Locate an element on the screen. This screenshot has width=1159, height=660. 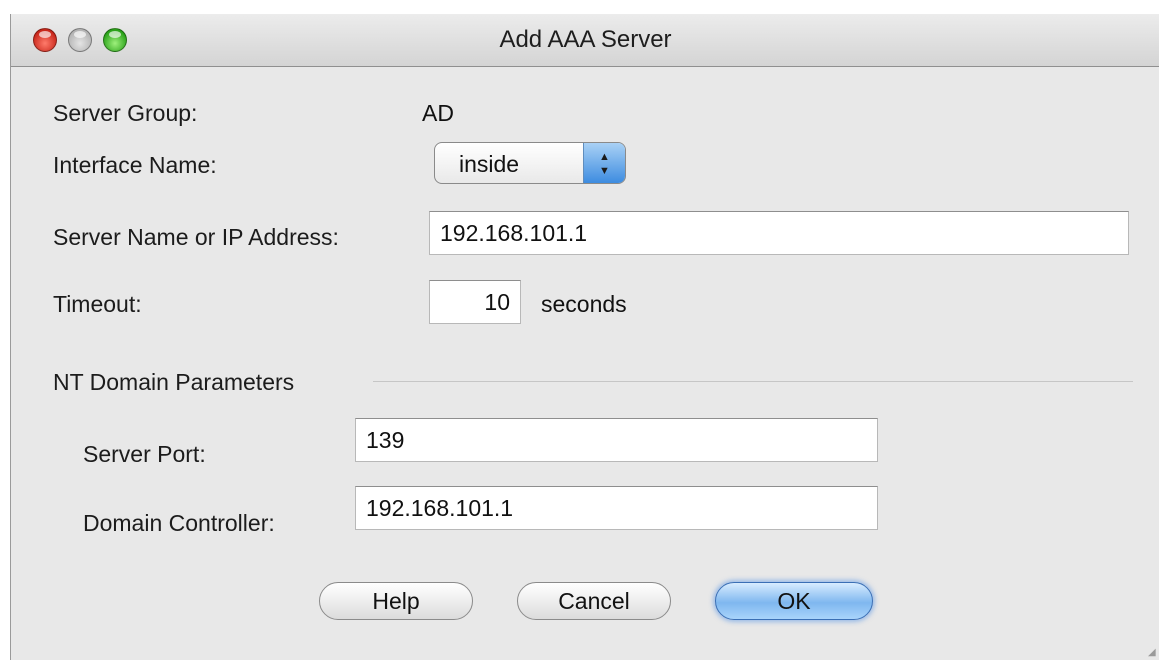
server-name-input: 192.168.101.1 is located at coordinates (779, 233).